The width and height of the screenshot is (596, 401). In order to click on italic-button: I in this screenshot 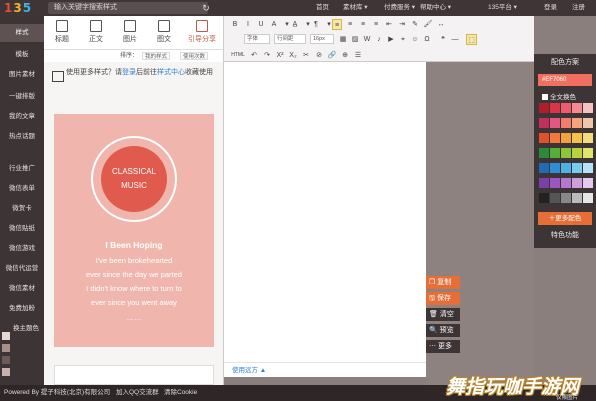, I will do `click(248, 24)`.